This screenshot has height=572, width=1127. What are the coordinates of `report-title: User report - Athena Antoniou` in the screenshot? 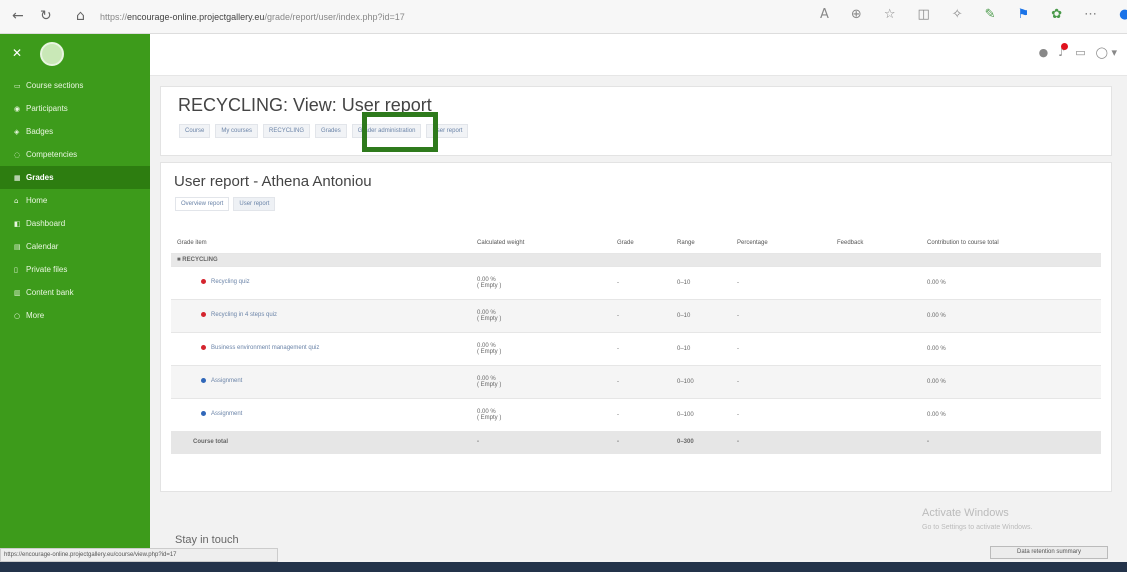 It's located at (273, 181).